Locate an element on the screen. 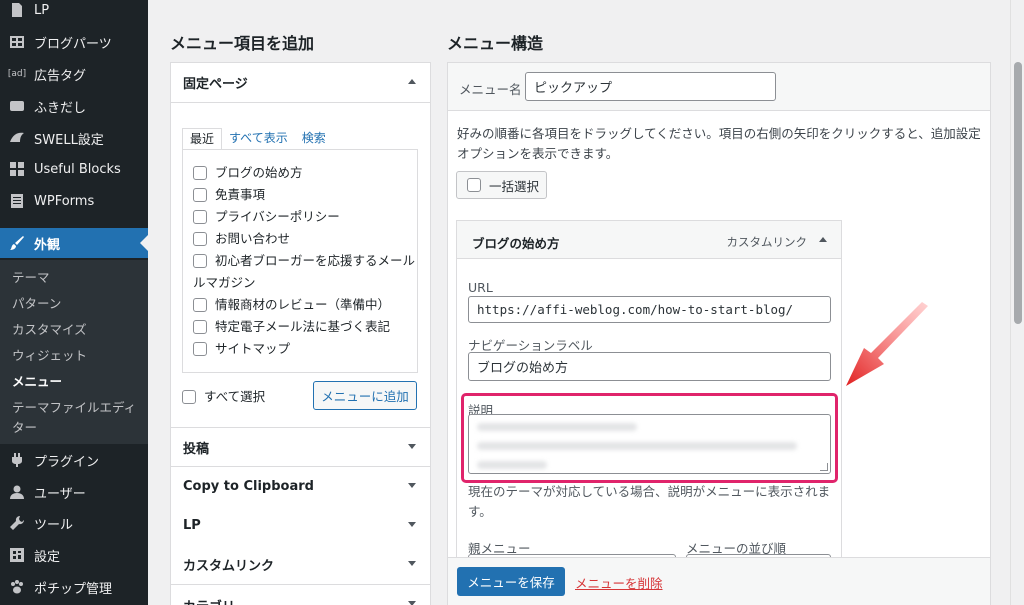  submenu-item-widgets: ウィジェット is located at coordinates (76, 356).